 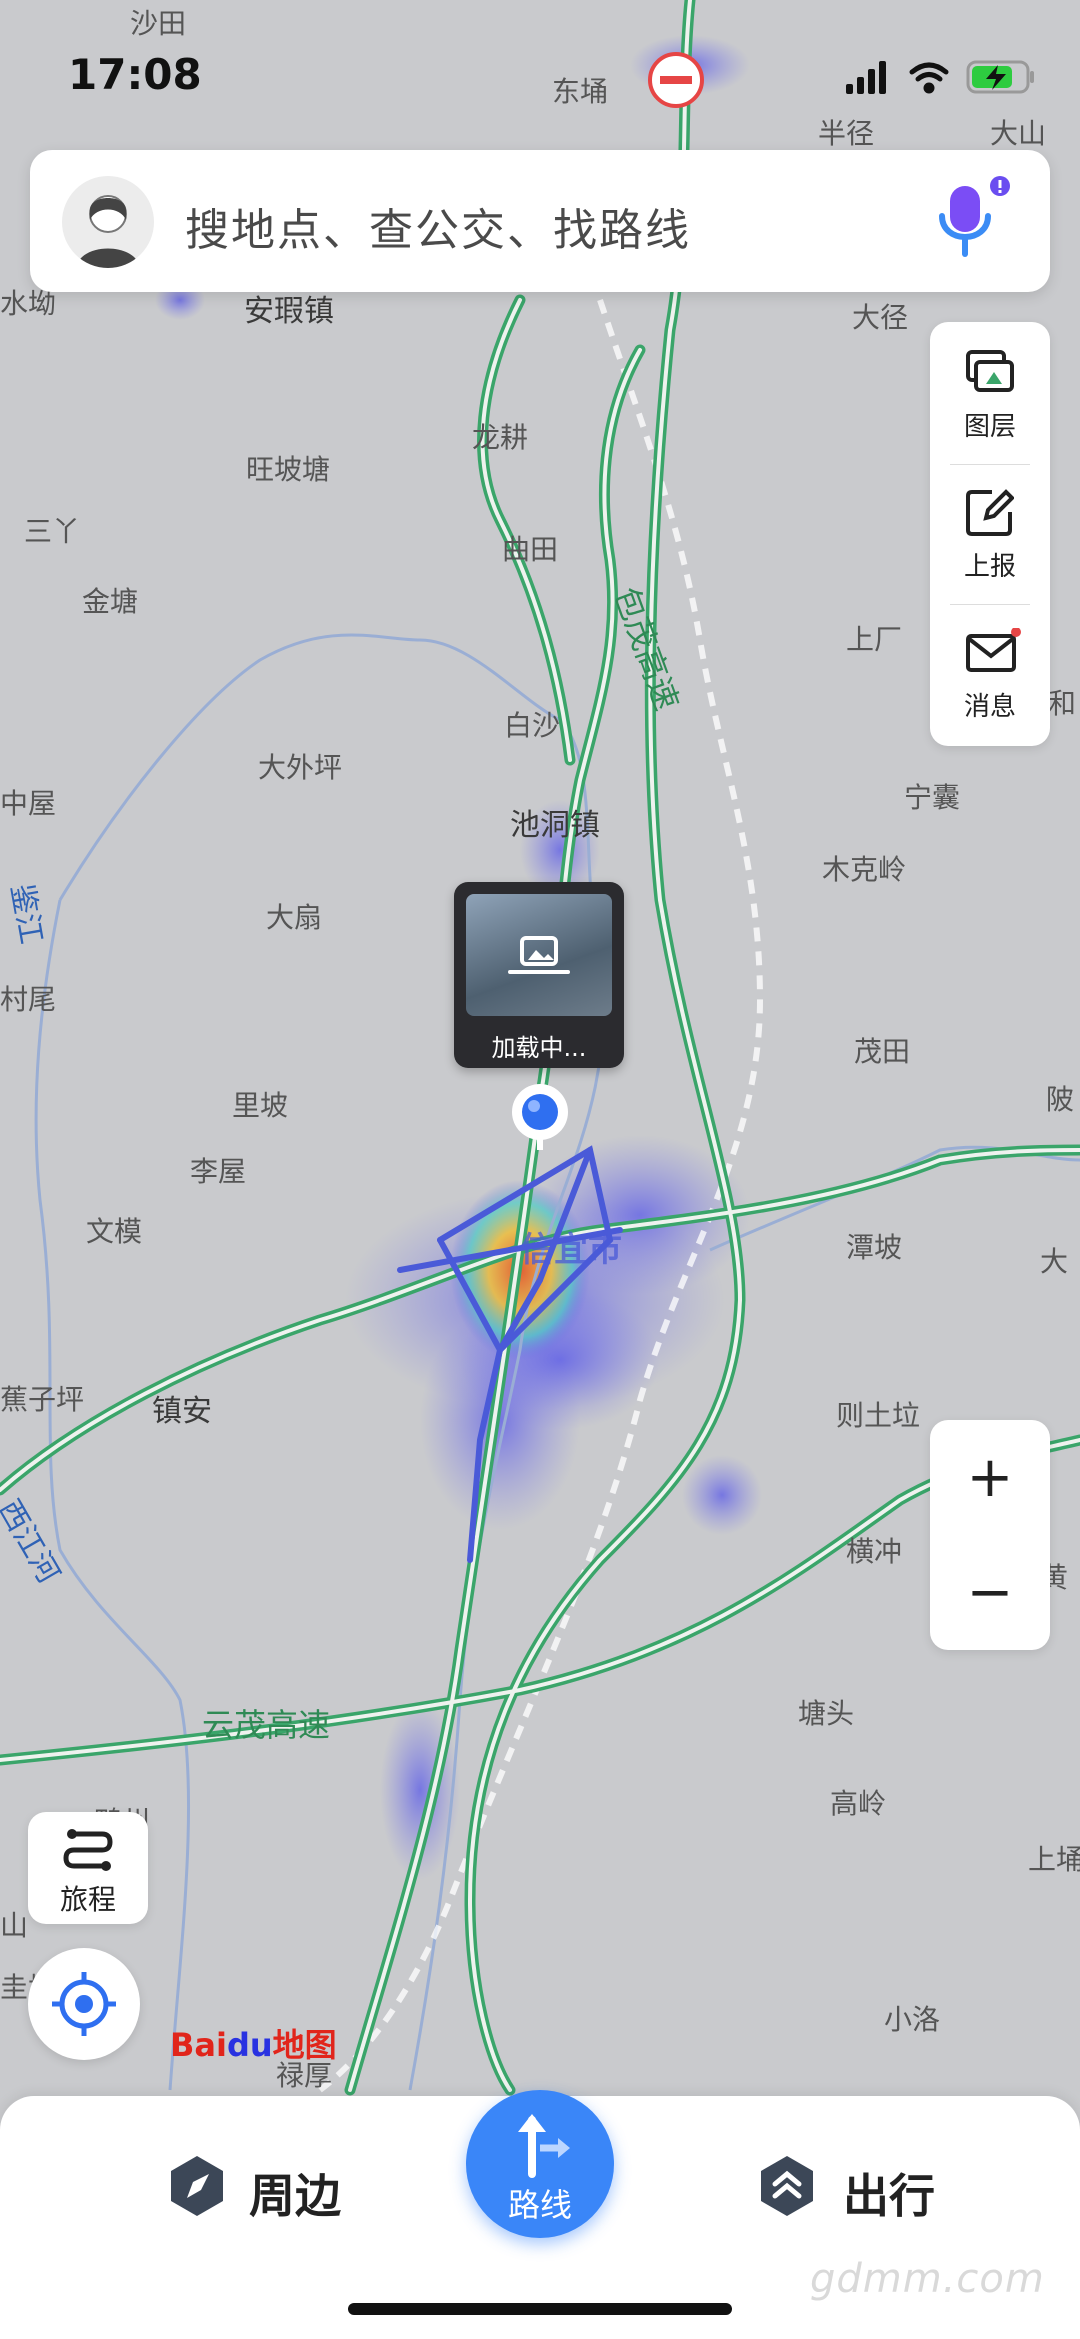 What do you see at coordinates (88, 1850) in the screenshot?
I see `trip-route-icon` at bounding box center [88, 1850].